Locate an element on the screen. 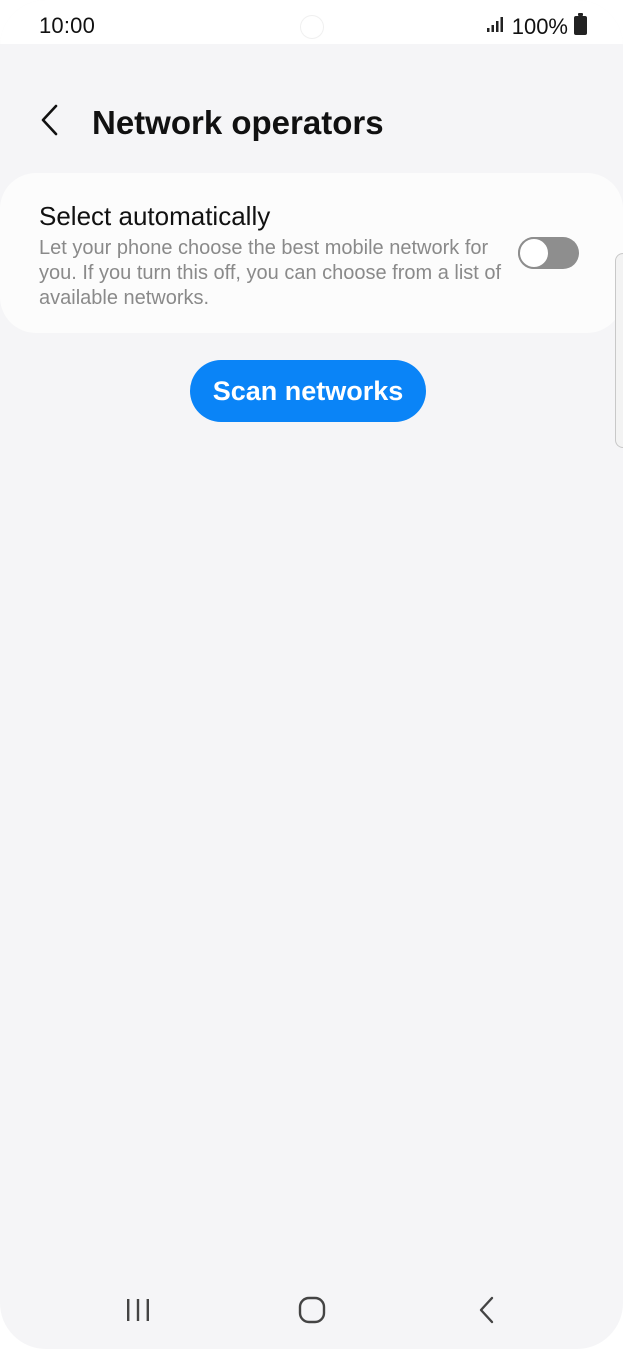  battery-icon is located at coordinates (580, 26).